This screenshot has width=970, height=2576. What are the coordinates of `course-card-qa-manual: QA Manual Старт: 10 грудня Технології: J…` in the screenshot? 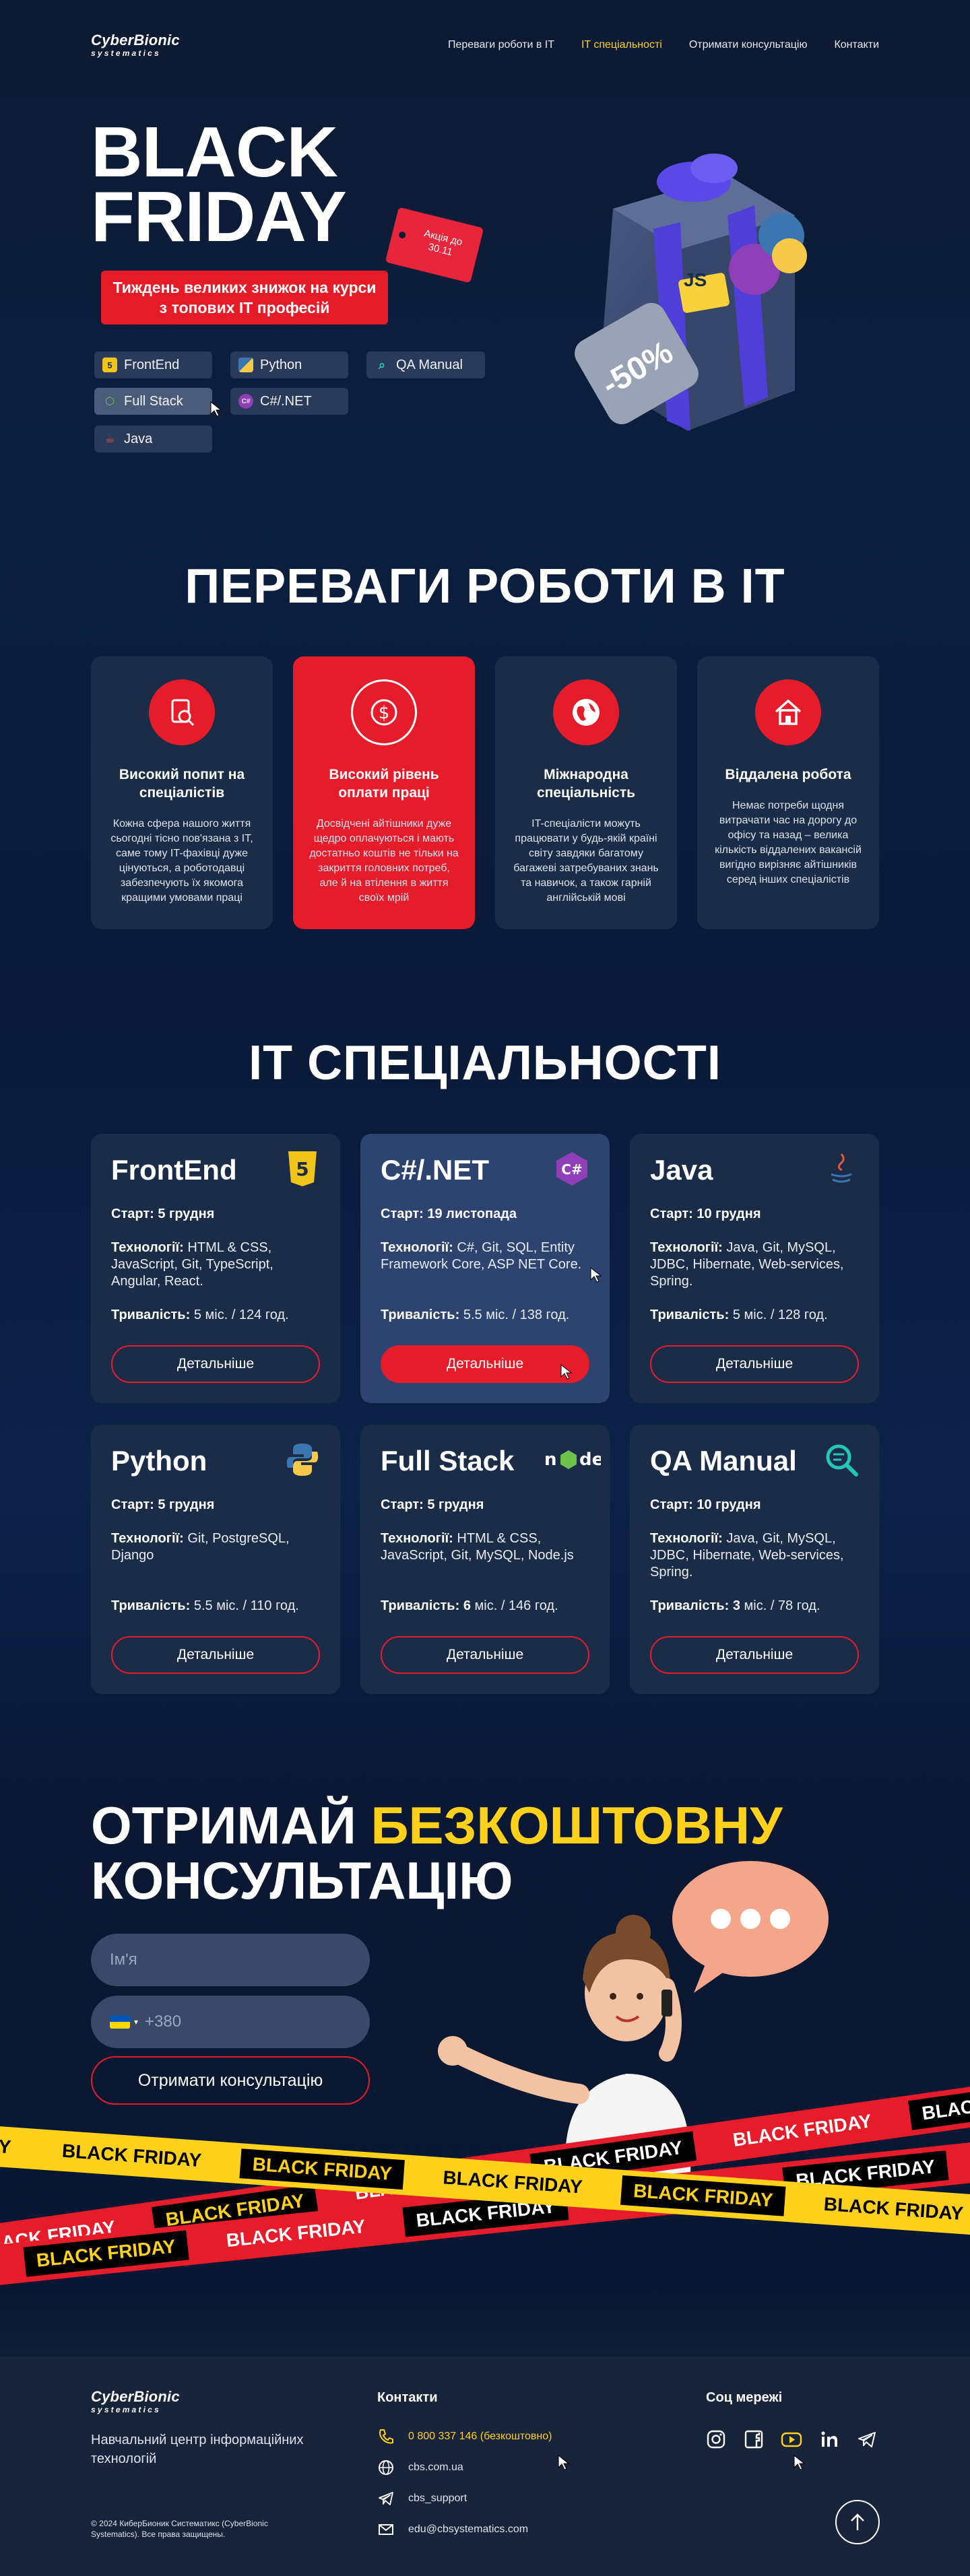 It's located at (755, 1560).